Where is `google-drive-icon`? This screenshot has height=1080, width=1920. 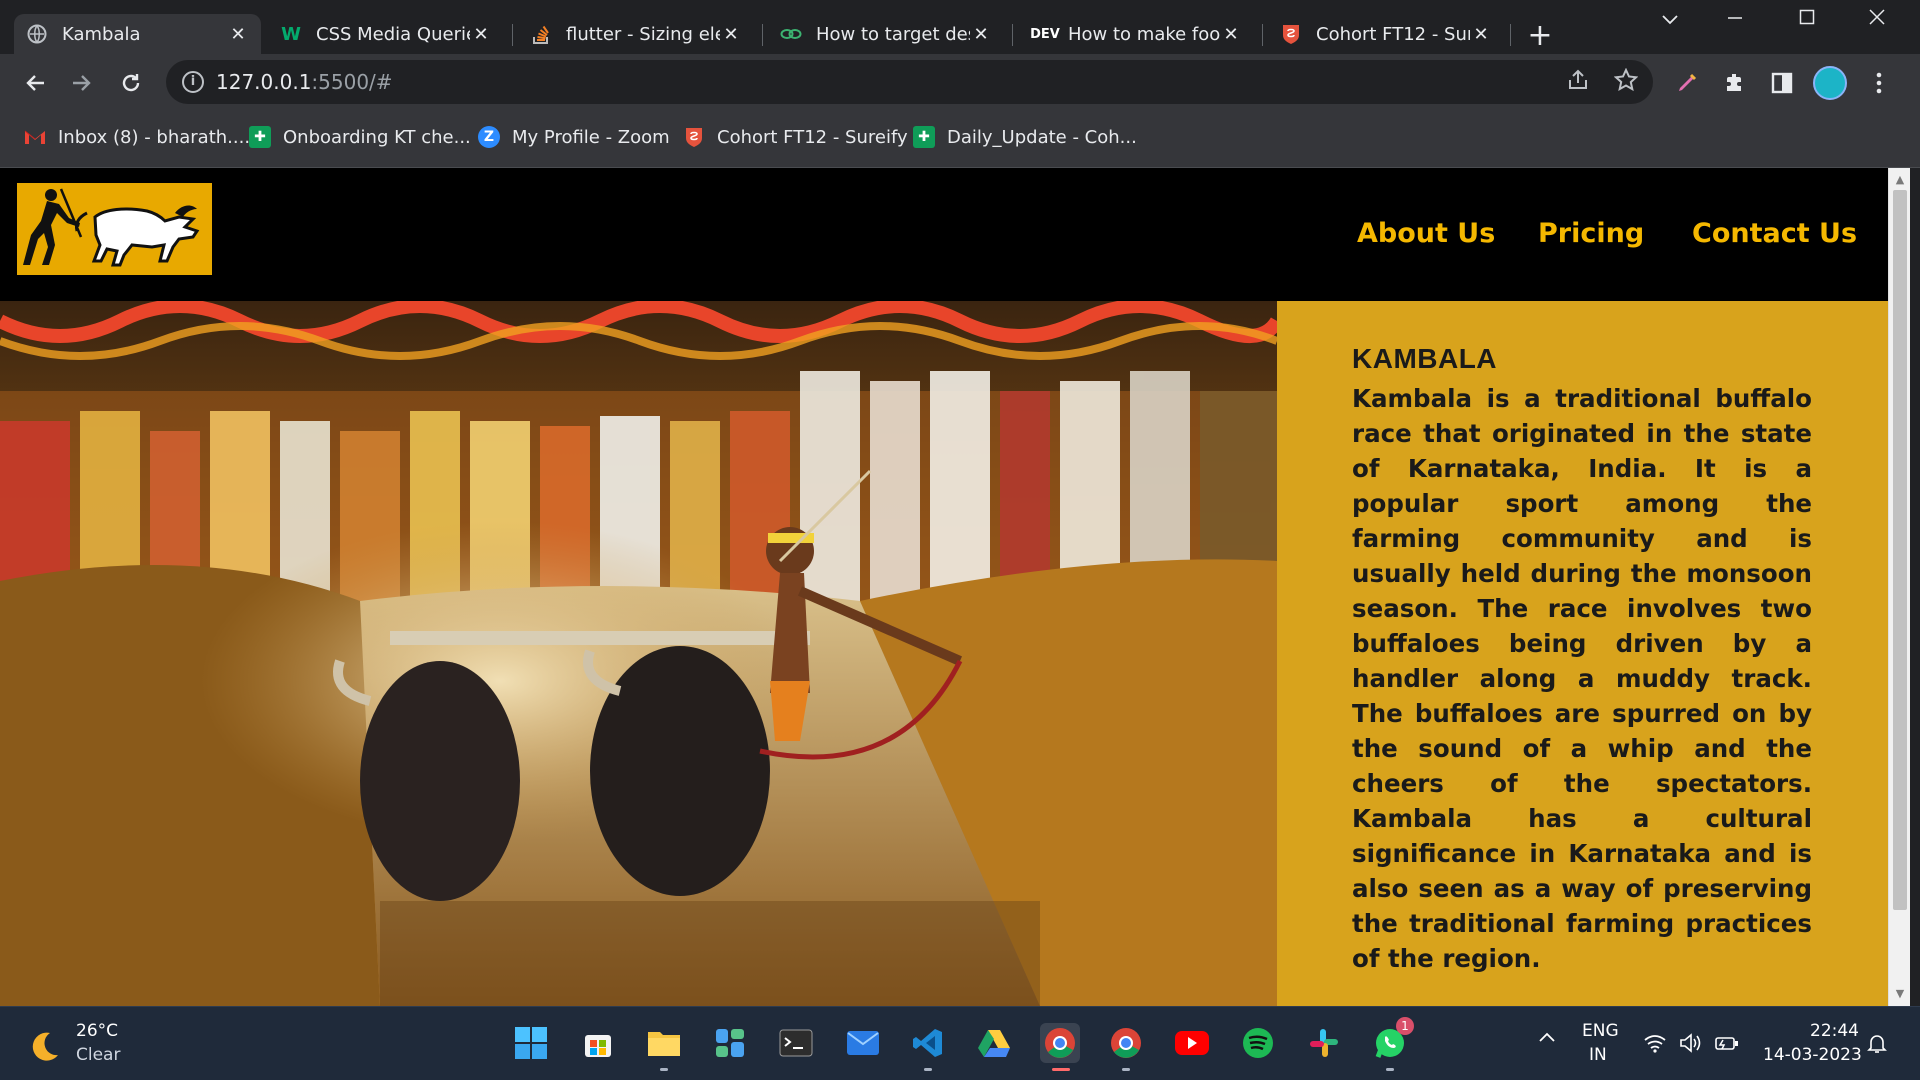 google-drive-icon is located at coordinates (994, 1043).